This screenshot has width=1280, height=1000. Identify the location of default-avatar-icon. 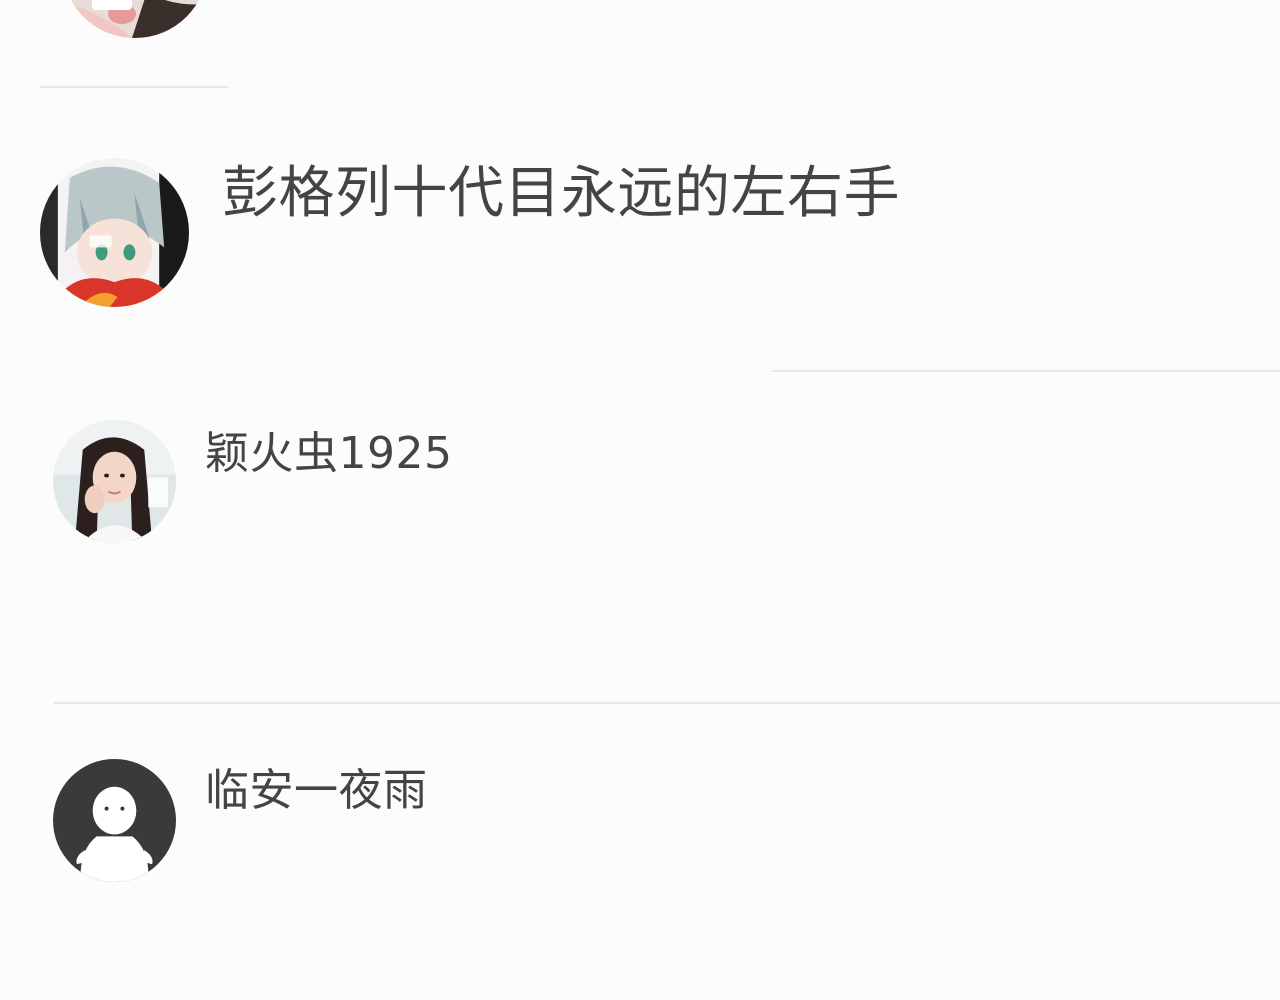
(114, 820).